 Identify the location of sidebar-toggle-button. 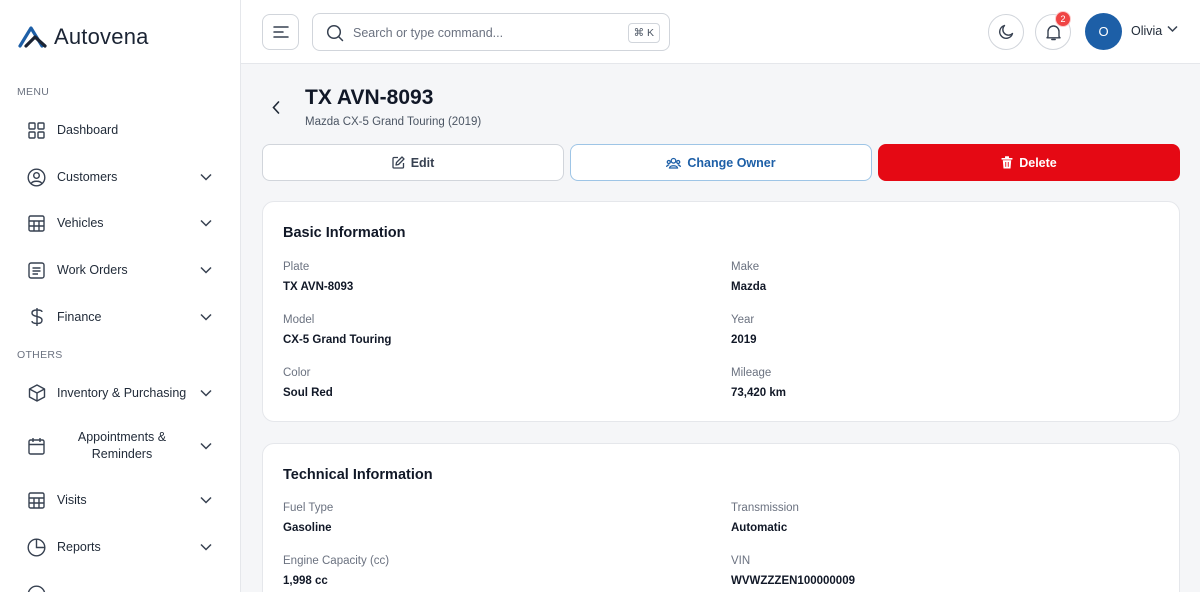
(280, 32).